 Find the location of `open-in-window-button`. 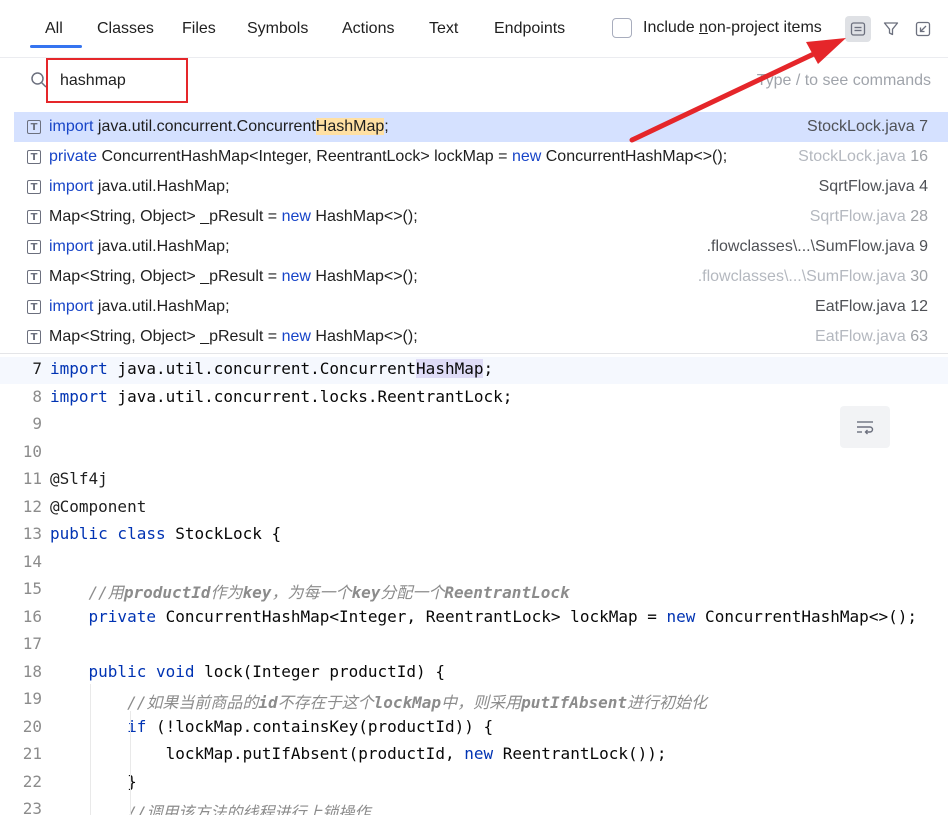

open-in-window-button is located at coordinates (923, 29).